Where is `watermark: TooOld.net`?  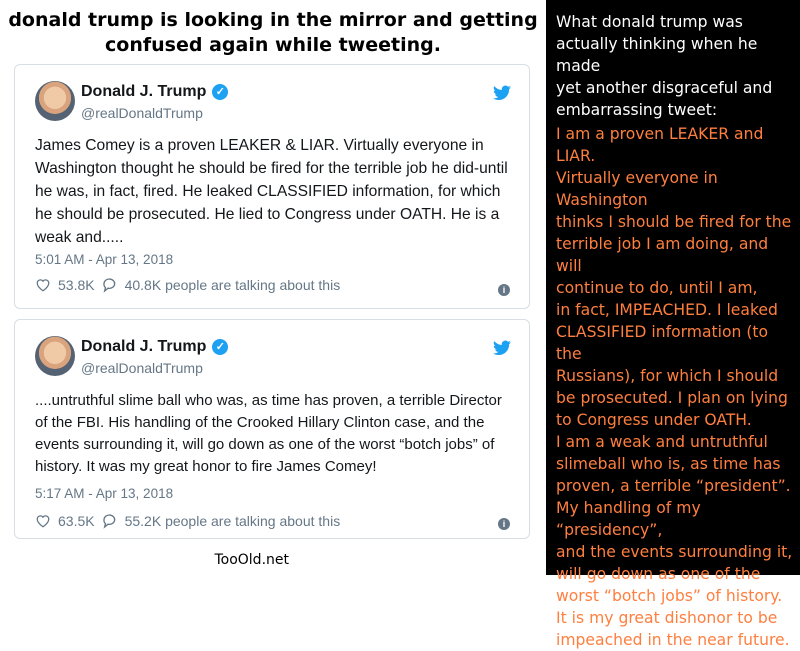
watermark: TooOld.net is located at coordinates (251, 560).